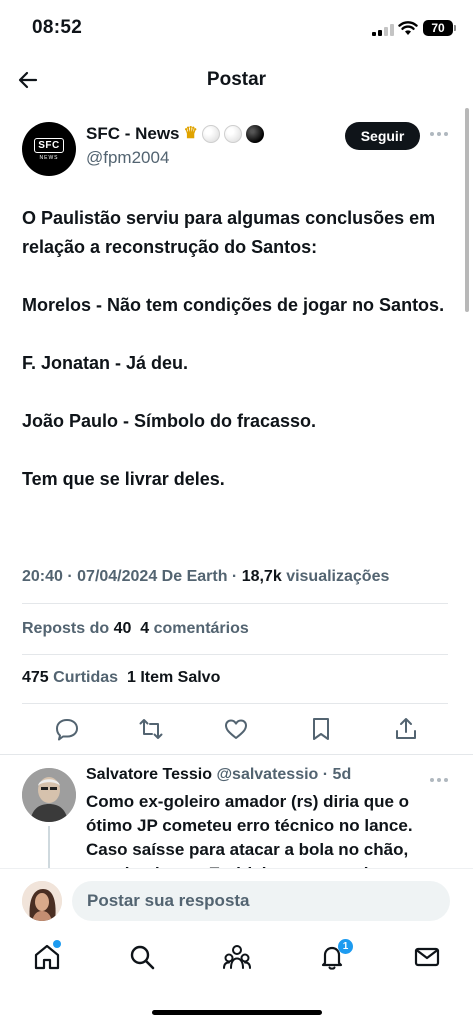 This screenshot has height=1024, width=473. What do you see at coordinates (338, 576) in the screenshot?
I see `views-label: visualizações` at bounding box center [338, 576].